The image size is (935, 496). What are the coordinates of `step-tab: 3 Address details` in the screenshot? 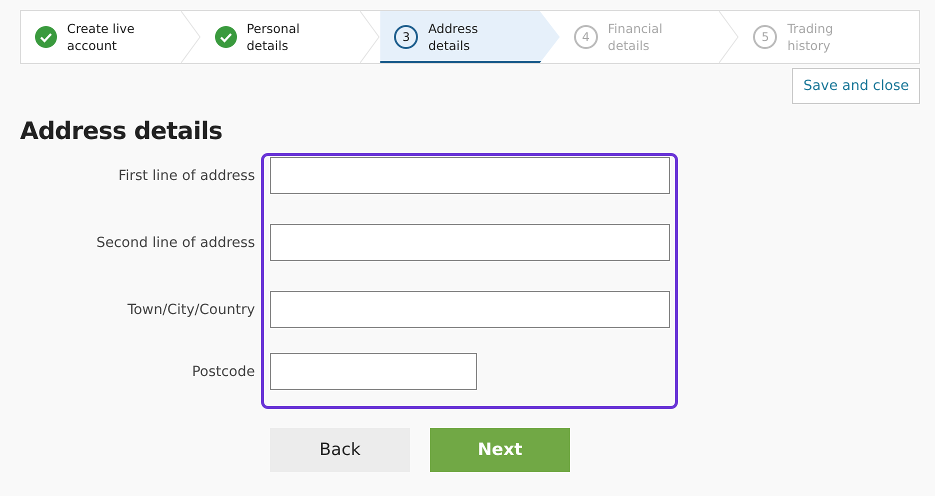 It's located at (470, 37).